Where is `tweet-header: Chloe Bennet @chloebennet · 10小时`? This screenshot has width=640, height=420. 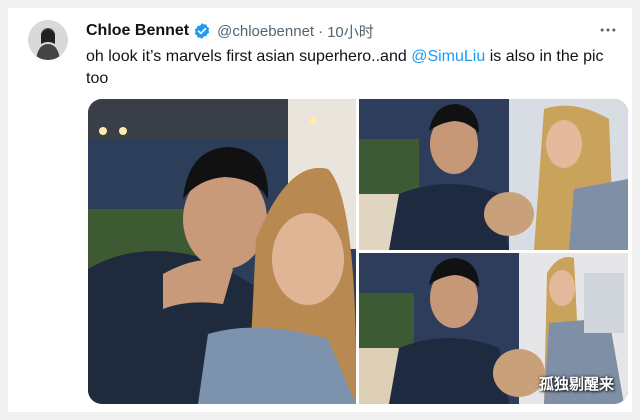
tweet-header: Chloe Bennet @chloebennet · 10小时 is located at coordinates (230, 31).